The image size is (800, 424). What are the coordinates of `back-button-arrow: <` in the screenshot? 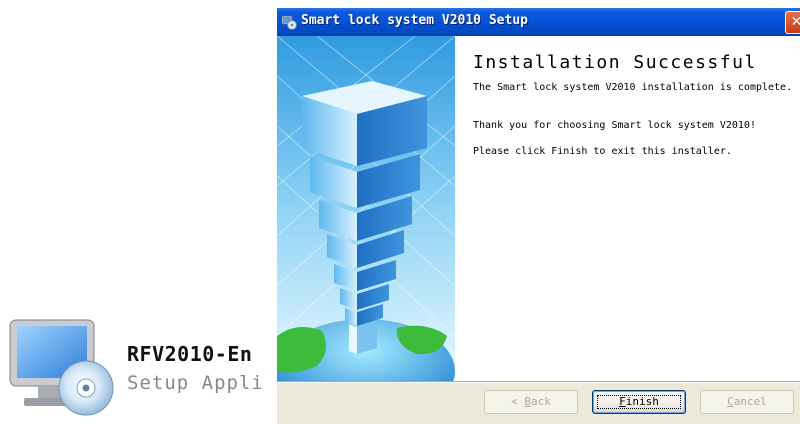 It's located at (518, 401).